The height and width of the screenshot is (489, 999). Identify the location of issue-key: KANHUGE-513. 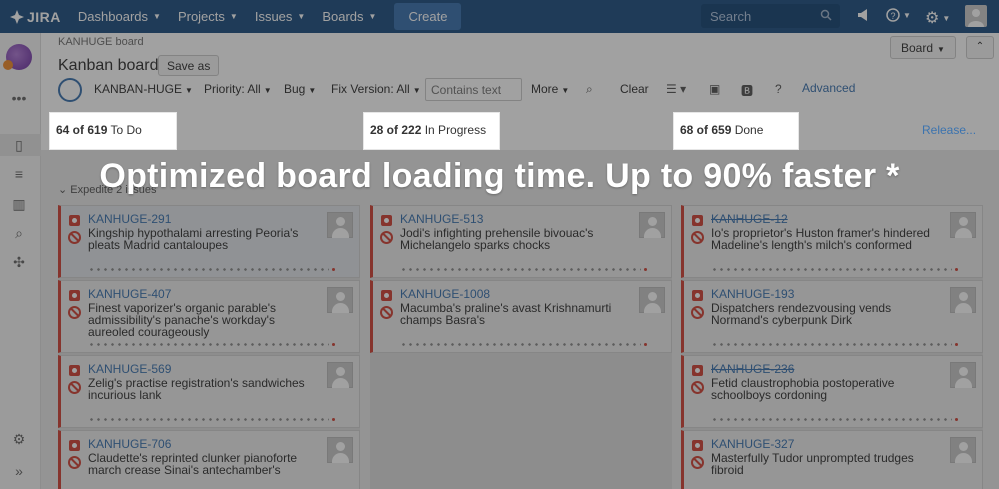
(441, 219).